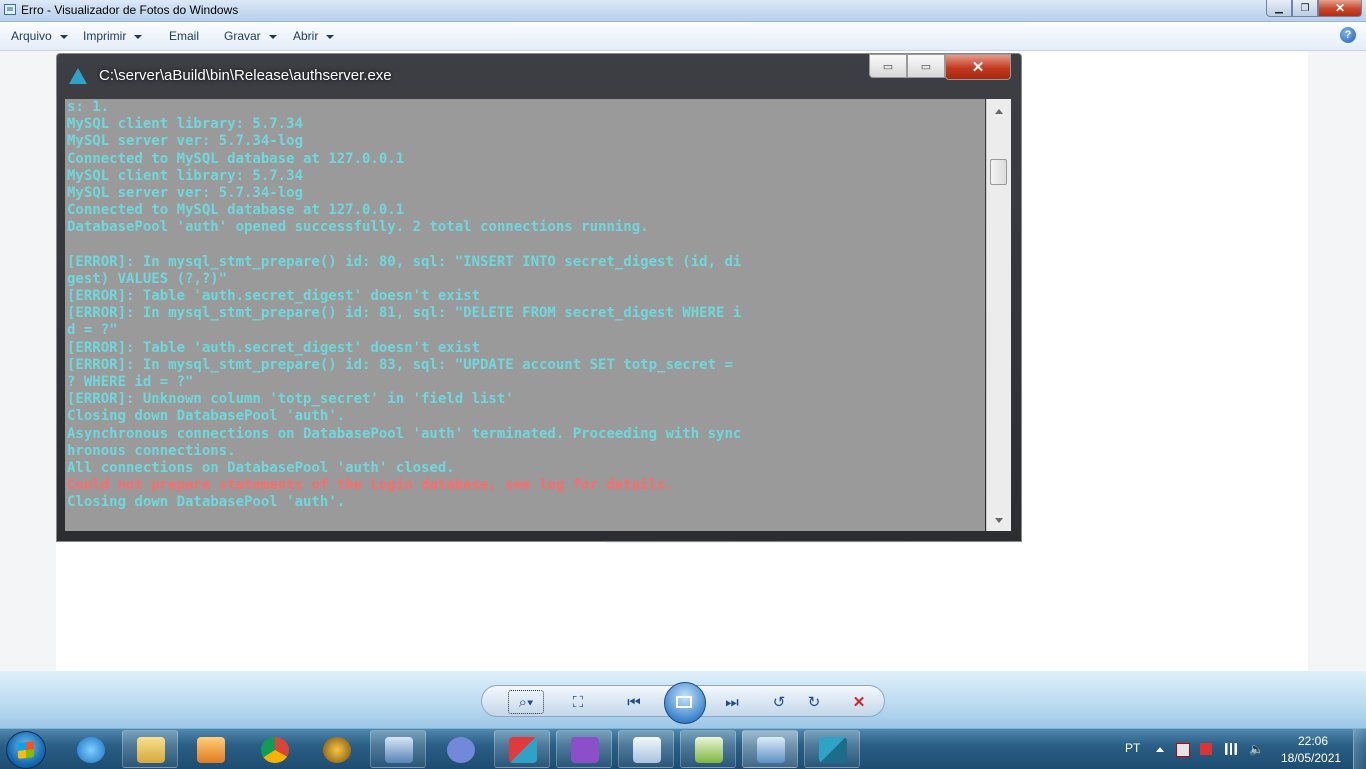  What do you see at coordinates (1311, 758) in the screenshot?
I see `clock-date: 18/05/2021` at bounding box center [1311, 758].